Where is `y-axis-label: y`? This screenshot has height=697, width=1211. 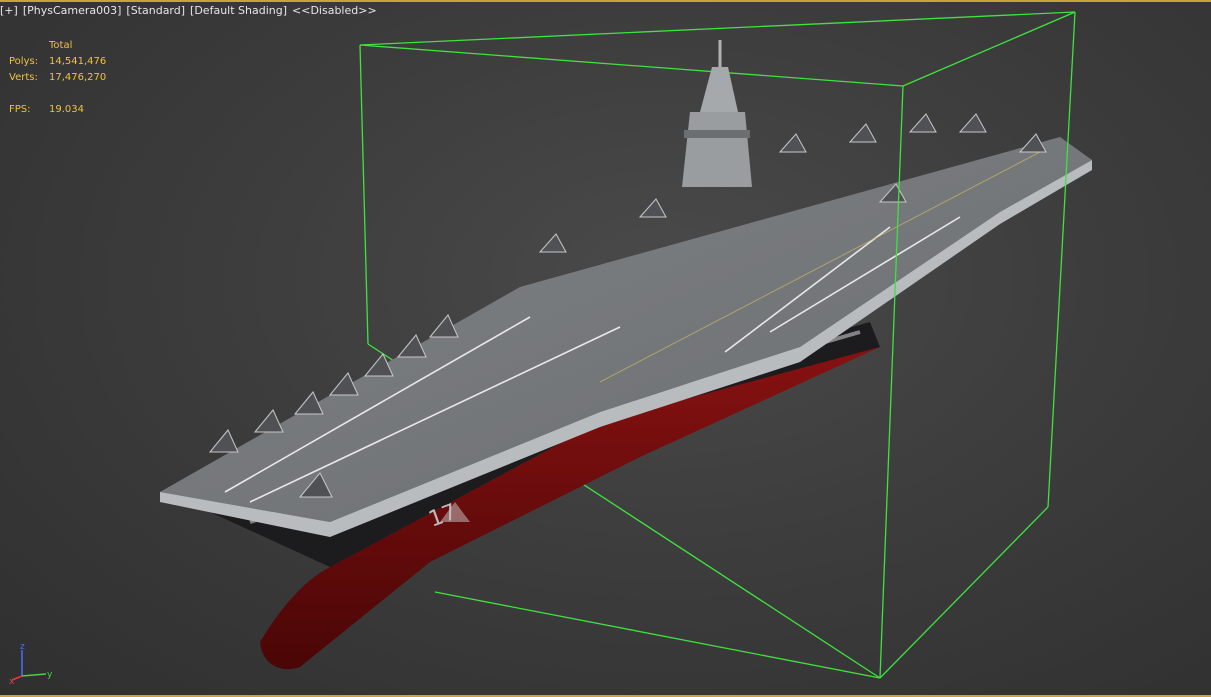 y-axis-label: y is located at coordinates (50, 675).